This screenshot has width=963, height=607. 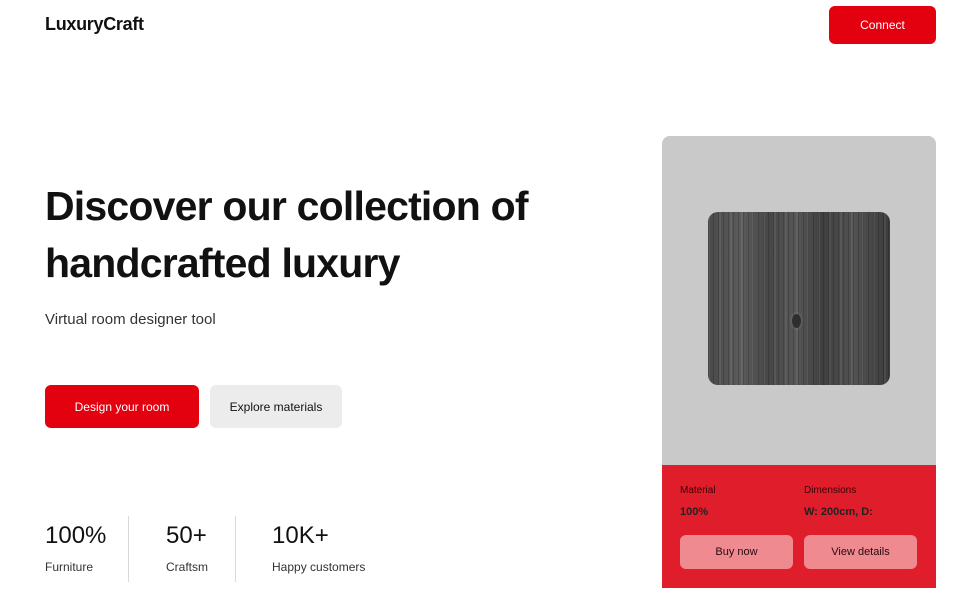 What do you see at coordinates (796, 321) in the screenshot?
I see `wood-knot` at bounding box center [796, 321].